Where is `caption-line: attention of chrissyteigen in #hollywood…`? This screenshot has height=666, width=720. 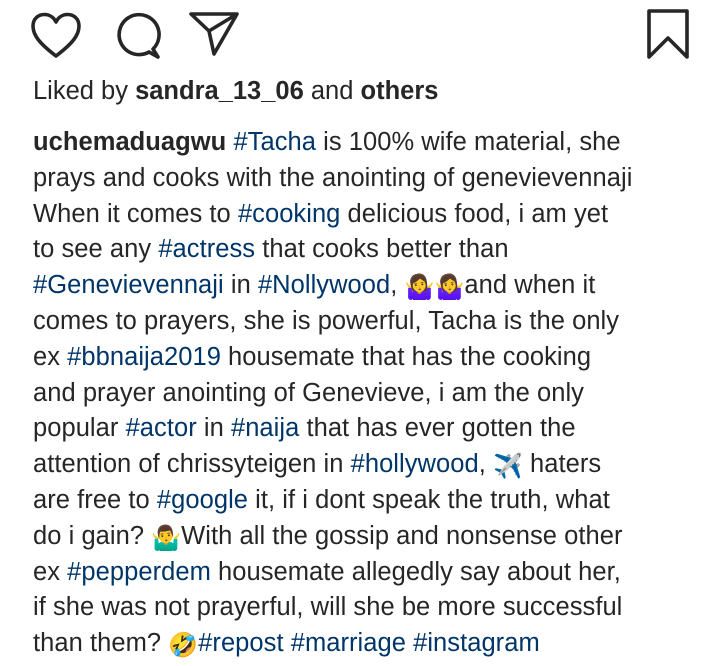 caption-line: attention of chrissyteigen in #hollywood… is located at coordinates (373, 465).